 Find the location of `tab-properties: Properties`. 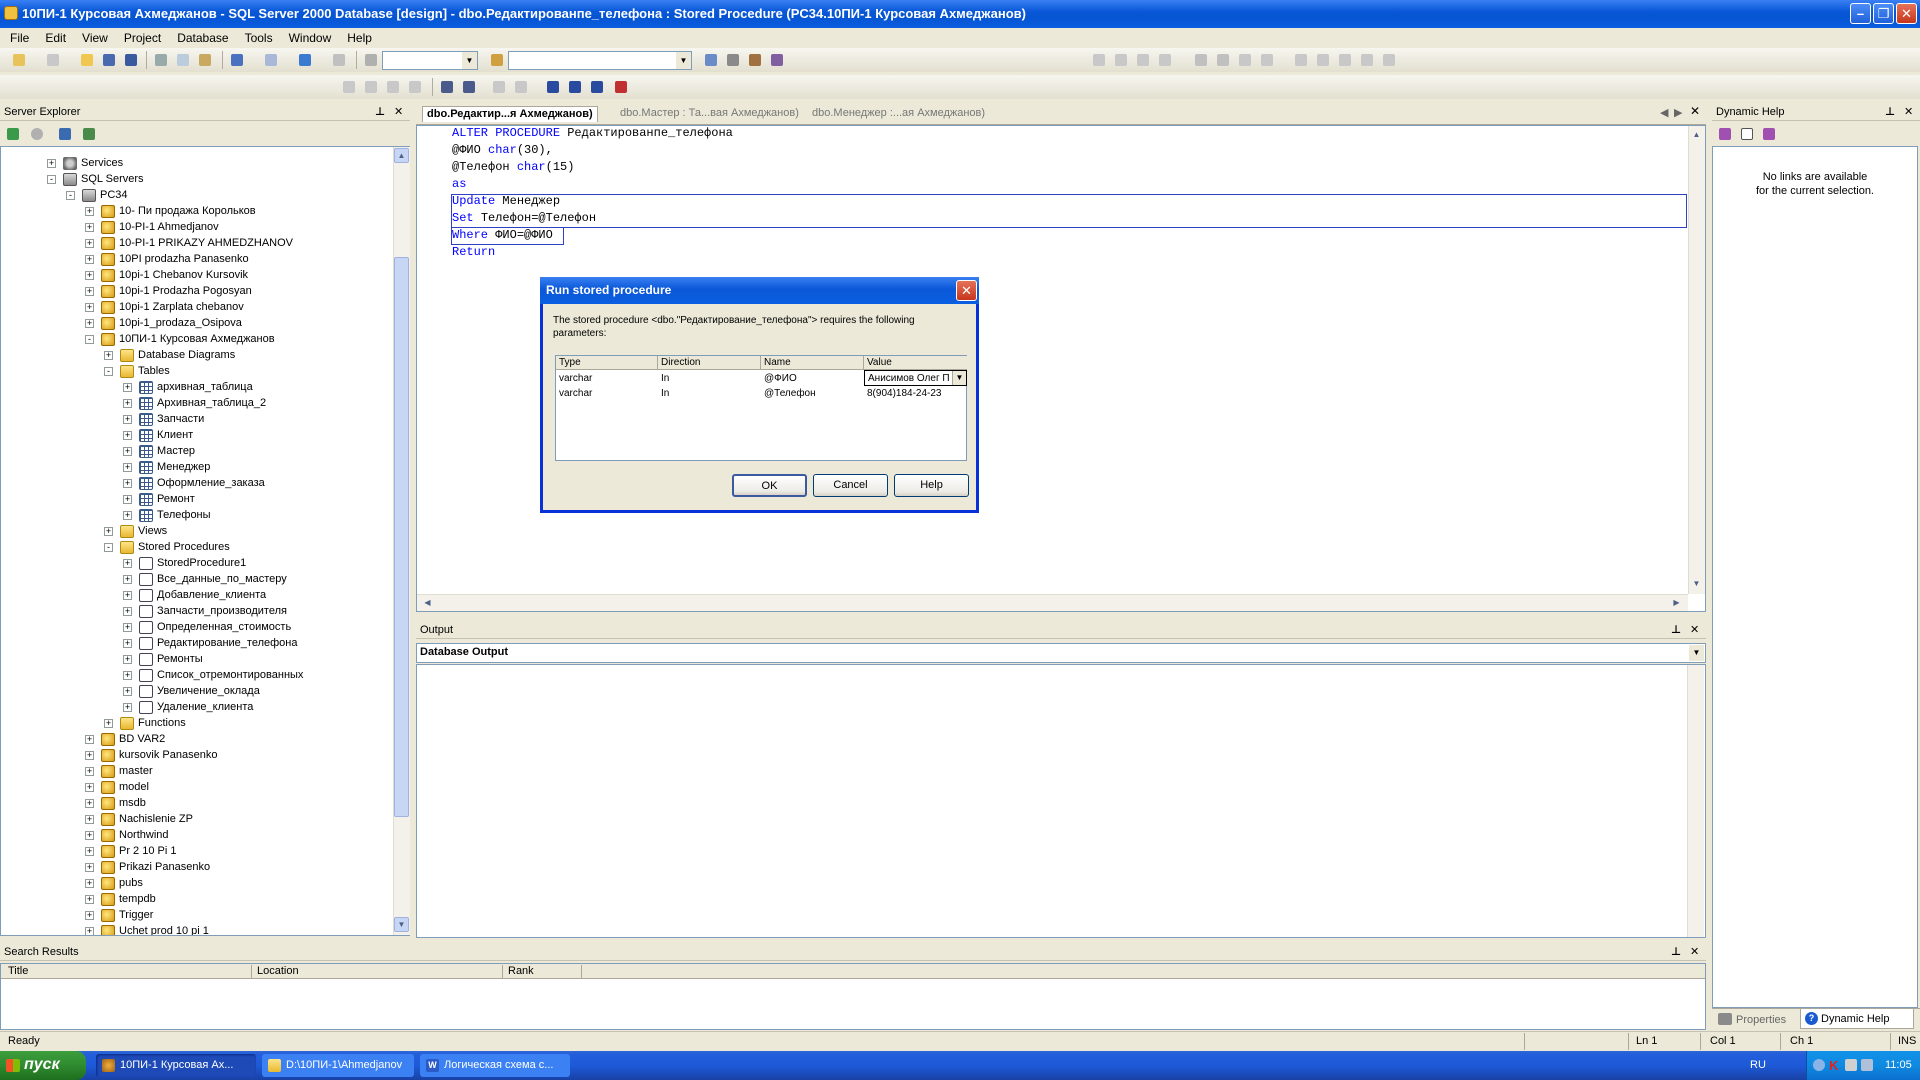

tab-properties: Properties is located at coordinates (1758, 1020).